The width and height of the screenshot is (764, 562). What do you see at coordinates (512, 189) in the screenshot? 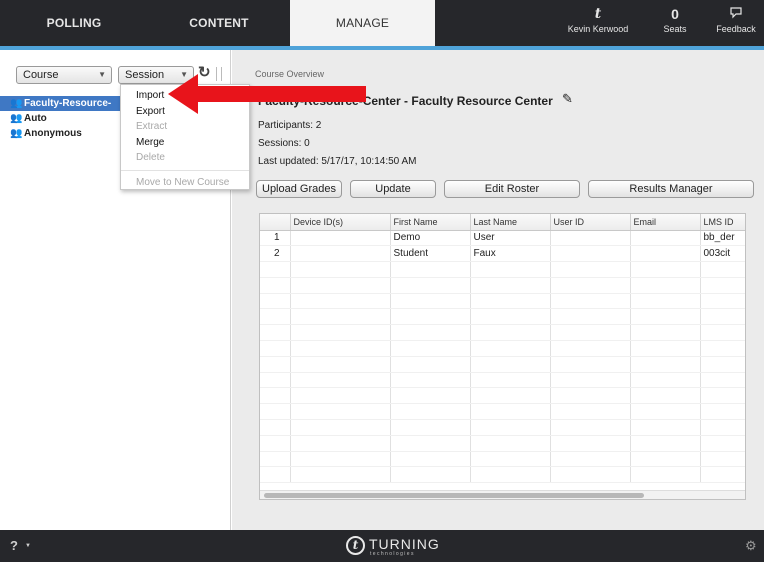
I see `edit-roster-button: Edit Roster` at bounding box center [512, 189].